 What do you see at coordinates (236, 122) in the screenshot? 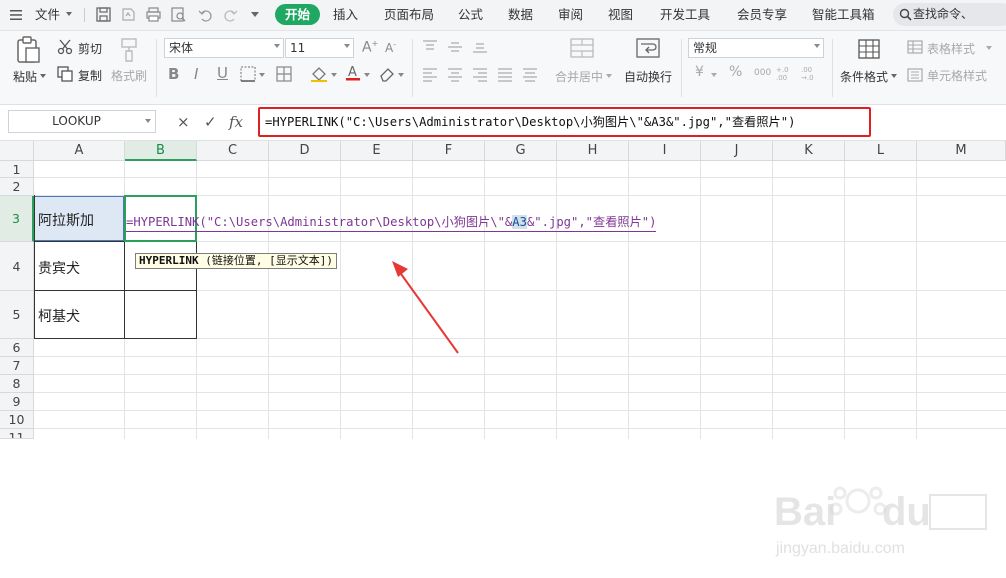
I see `insert-function-icon: fx` at bounding box center [236, 122].